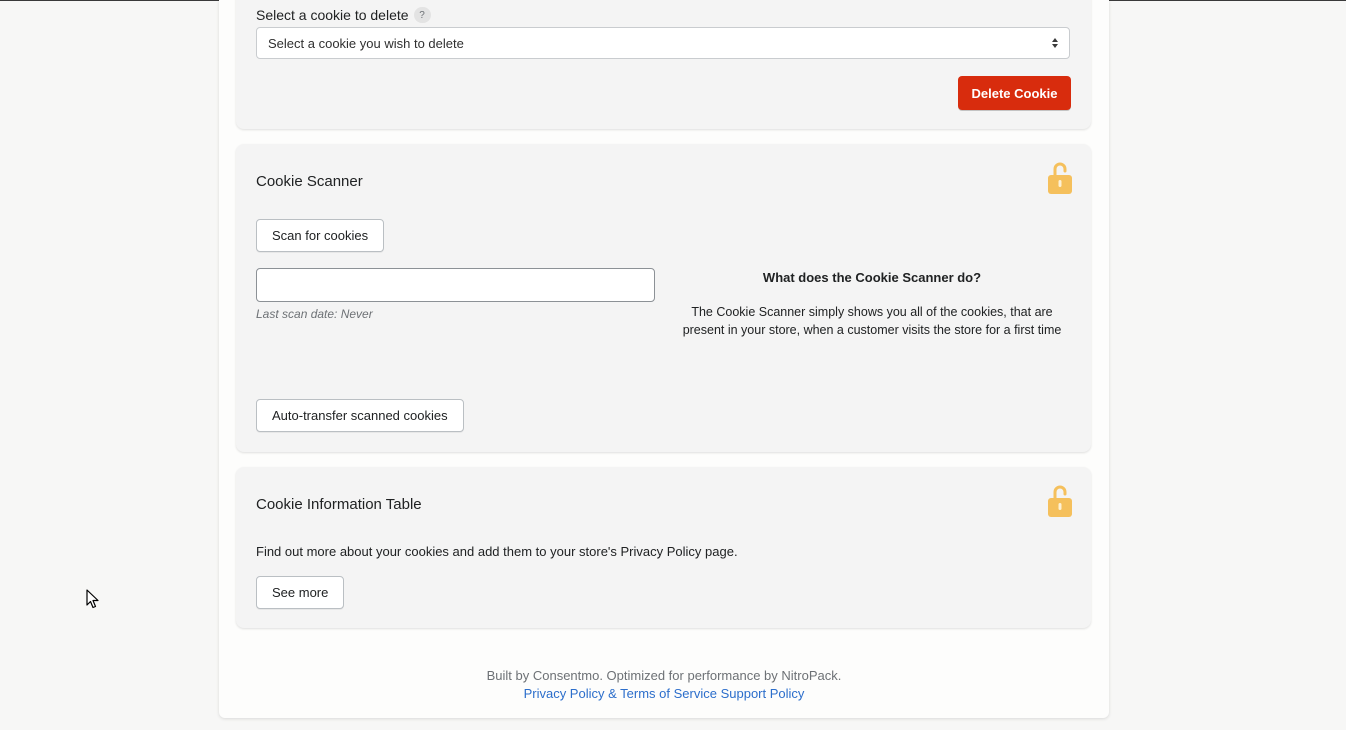 The width and height of the screenshot is (1346, 730). I want to click on see-more-button: See more, so click(300, 592).